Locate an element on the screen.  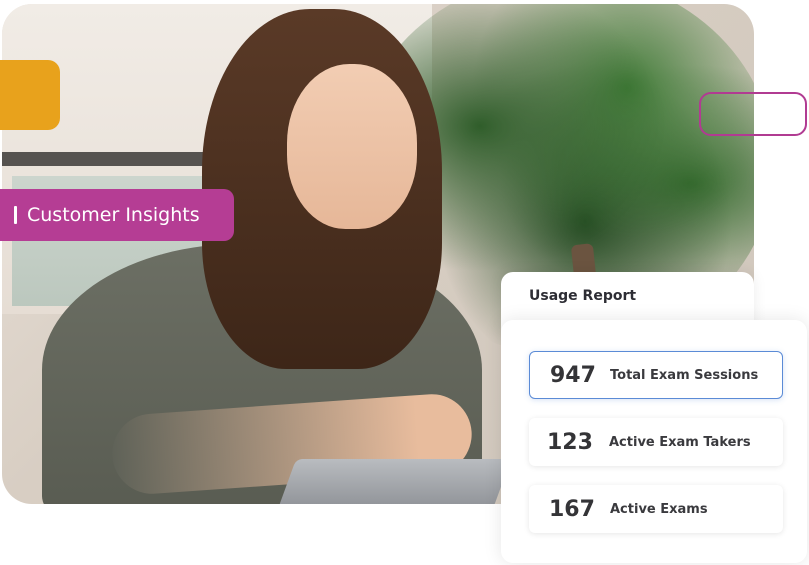
stat-card-active-exams: 167 Active Exams is located at coordinates (656, 509).